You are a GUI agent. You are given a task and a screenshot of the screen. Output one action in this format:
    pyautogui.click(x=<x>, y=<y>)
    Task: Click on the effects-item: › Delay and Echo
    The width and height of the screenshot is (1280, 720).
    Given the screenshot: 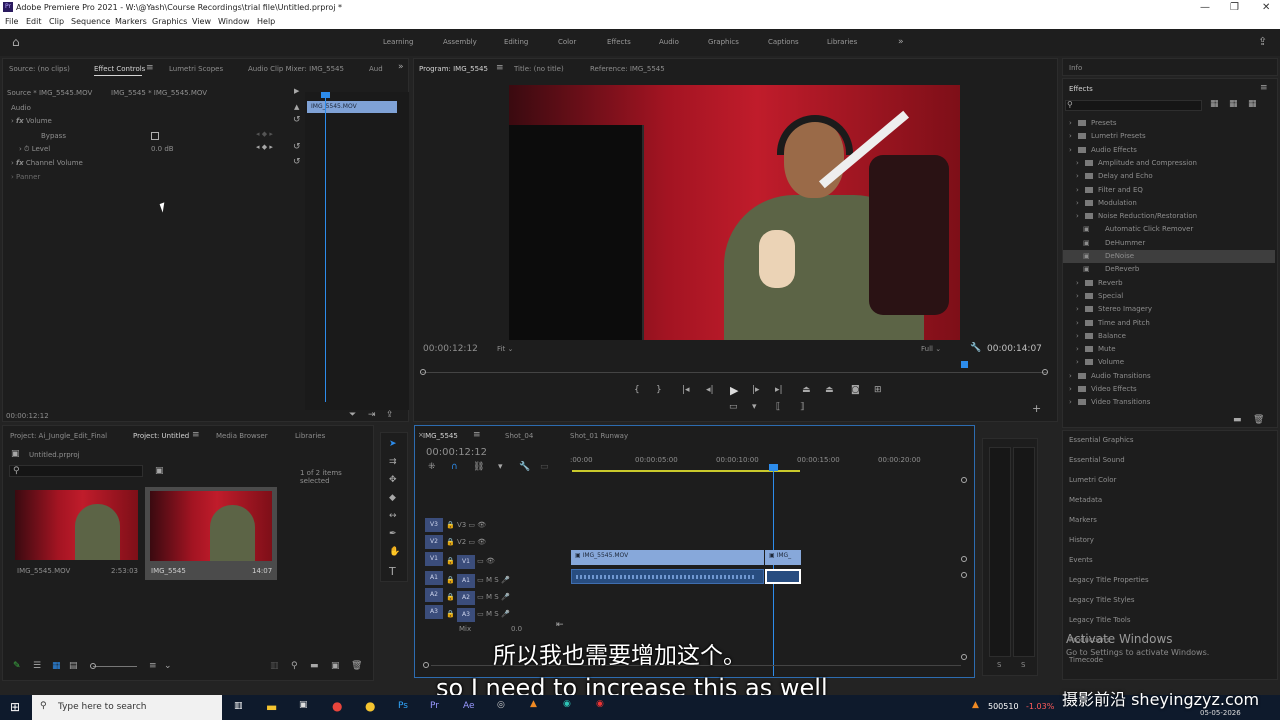 What is the action you would take?
    pyautogui.click(x=1169, y=176)
    